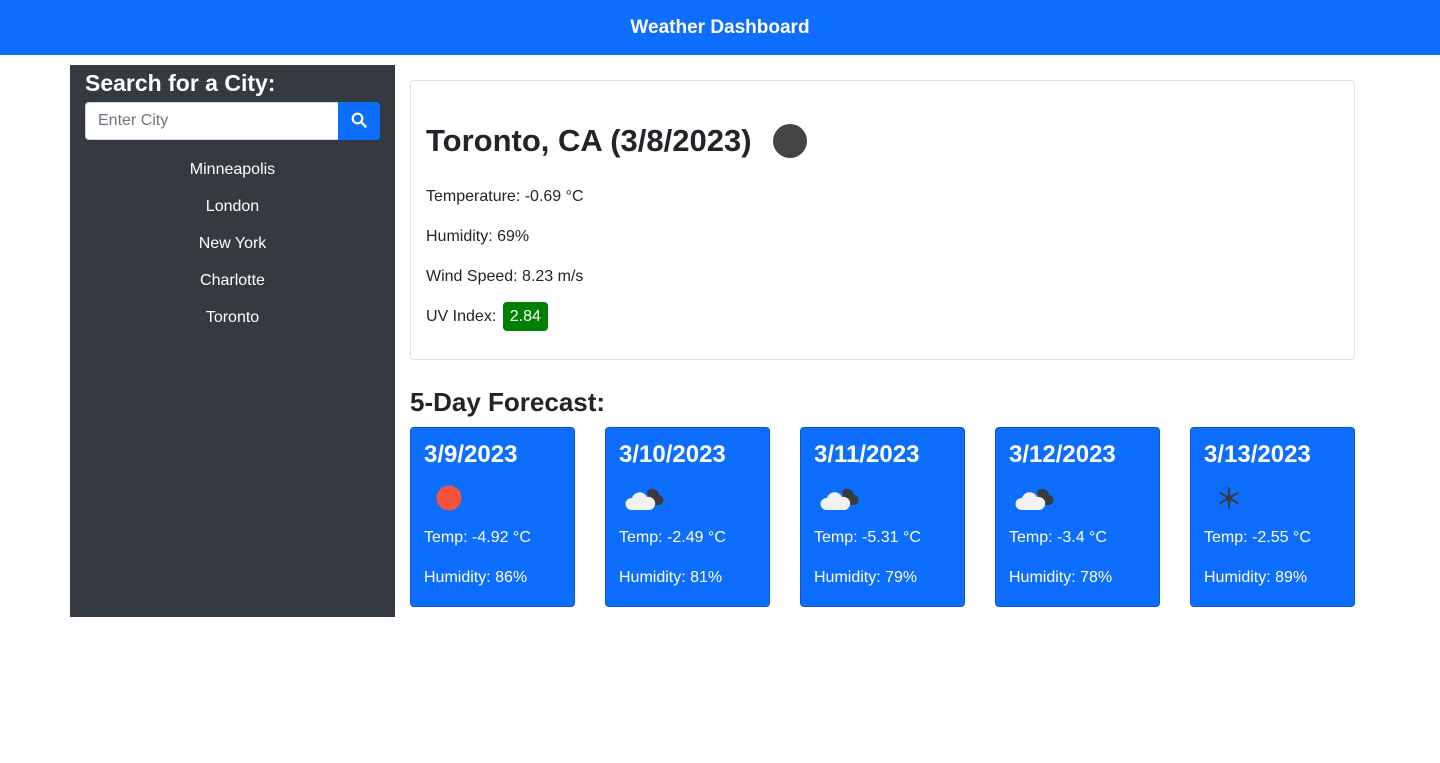  I want to click on snow-icon, so click(1272, 498).